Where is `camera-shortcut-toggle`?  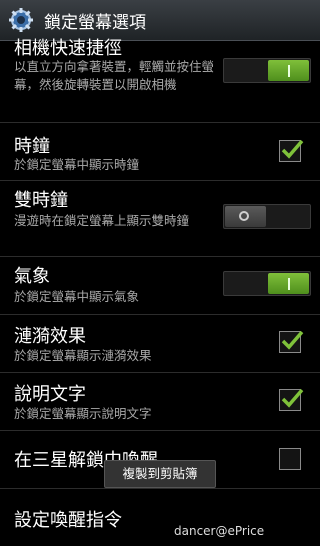
camera-shortcut-toggle is located at coordinates (267, 70).